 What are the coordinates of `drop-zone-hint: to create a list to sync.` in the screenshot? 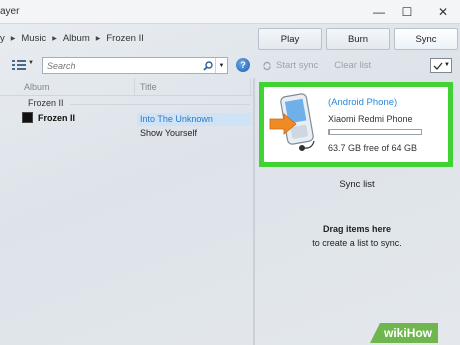 It's located at (357, 243).